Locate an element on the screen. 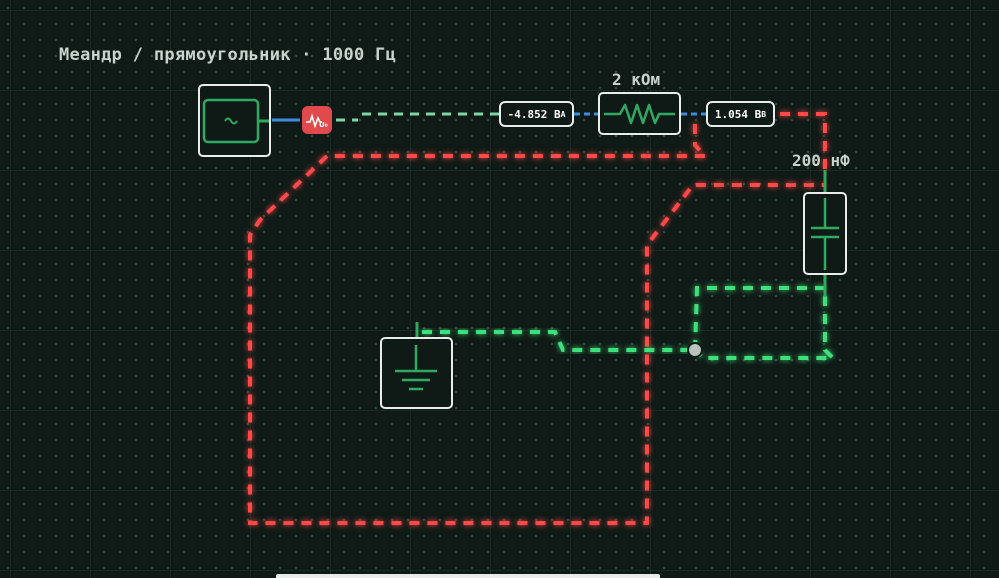 Image resolution: width=999 pixels, height=578 pixels. probe-b-subscript: B is located at coordinates (764, 114).